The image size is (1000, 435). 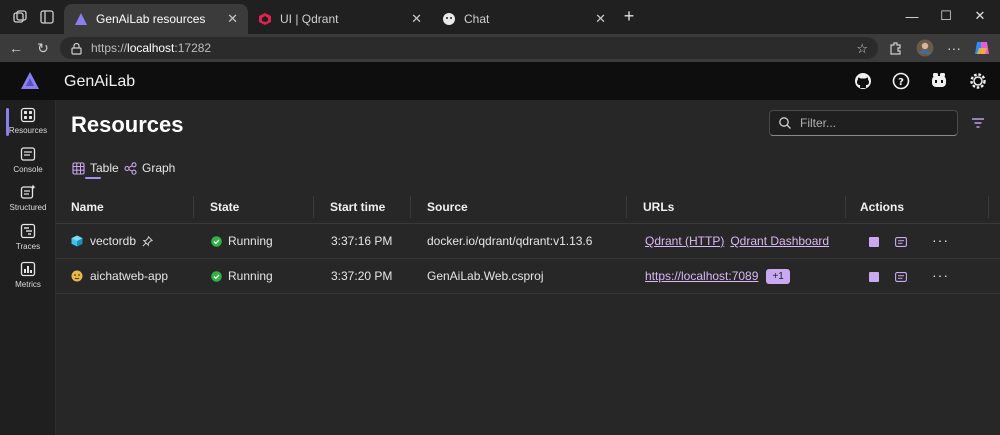 What do you see at coordinates (87, 206) in the screenshot?
I see `column-header-name: Name` at bounding box center [87, 206].